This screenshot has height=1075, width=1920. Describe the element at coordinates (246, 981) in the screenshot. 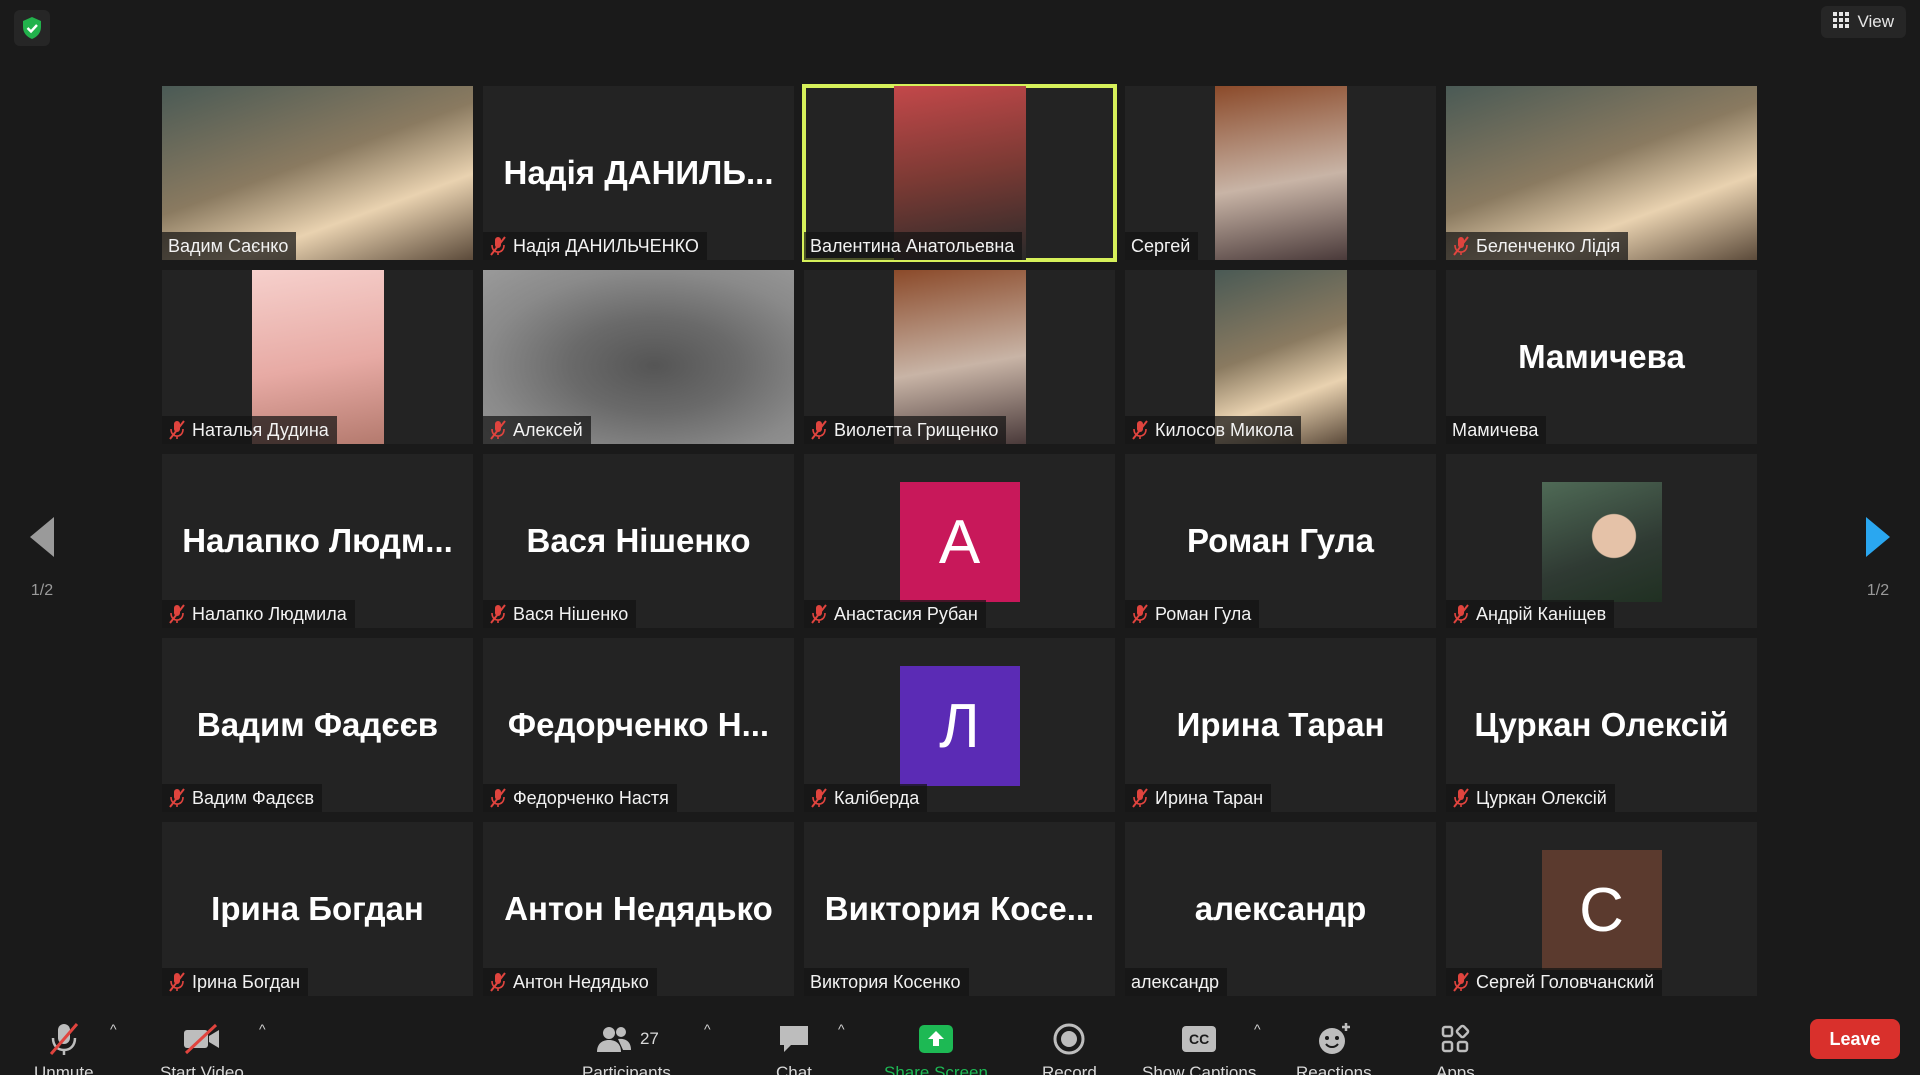

I see `participant-name: Ірина Богдан` at that location.